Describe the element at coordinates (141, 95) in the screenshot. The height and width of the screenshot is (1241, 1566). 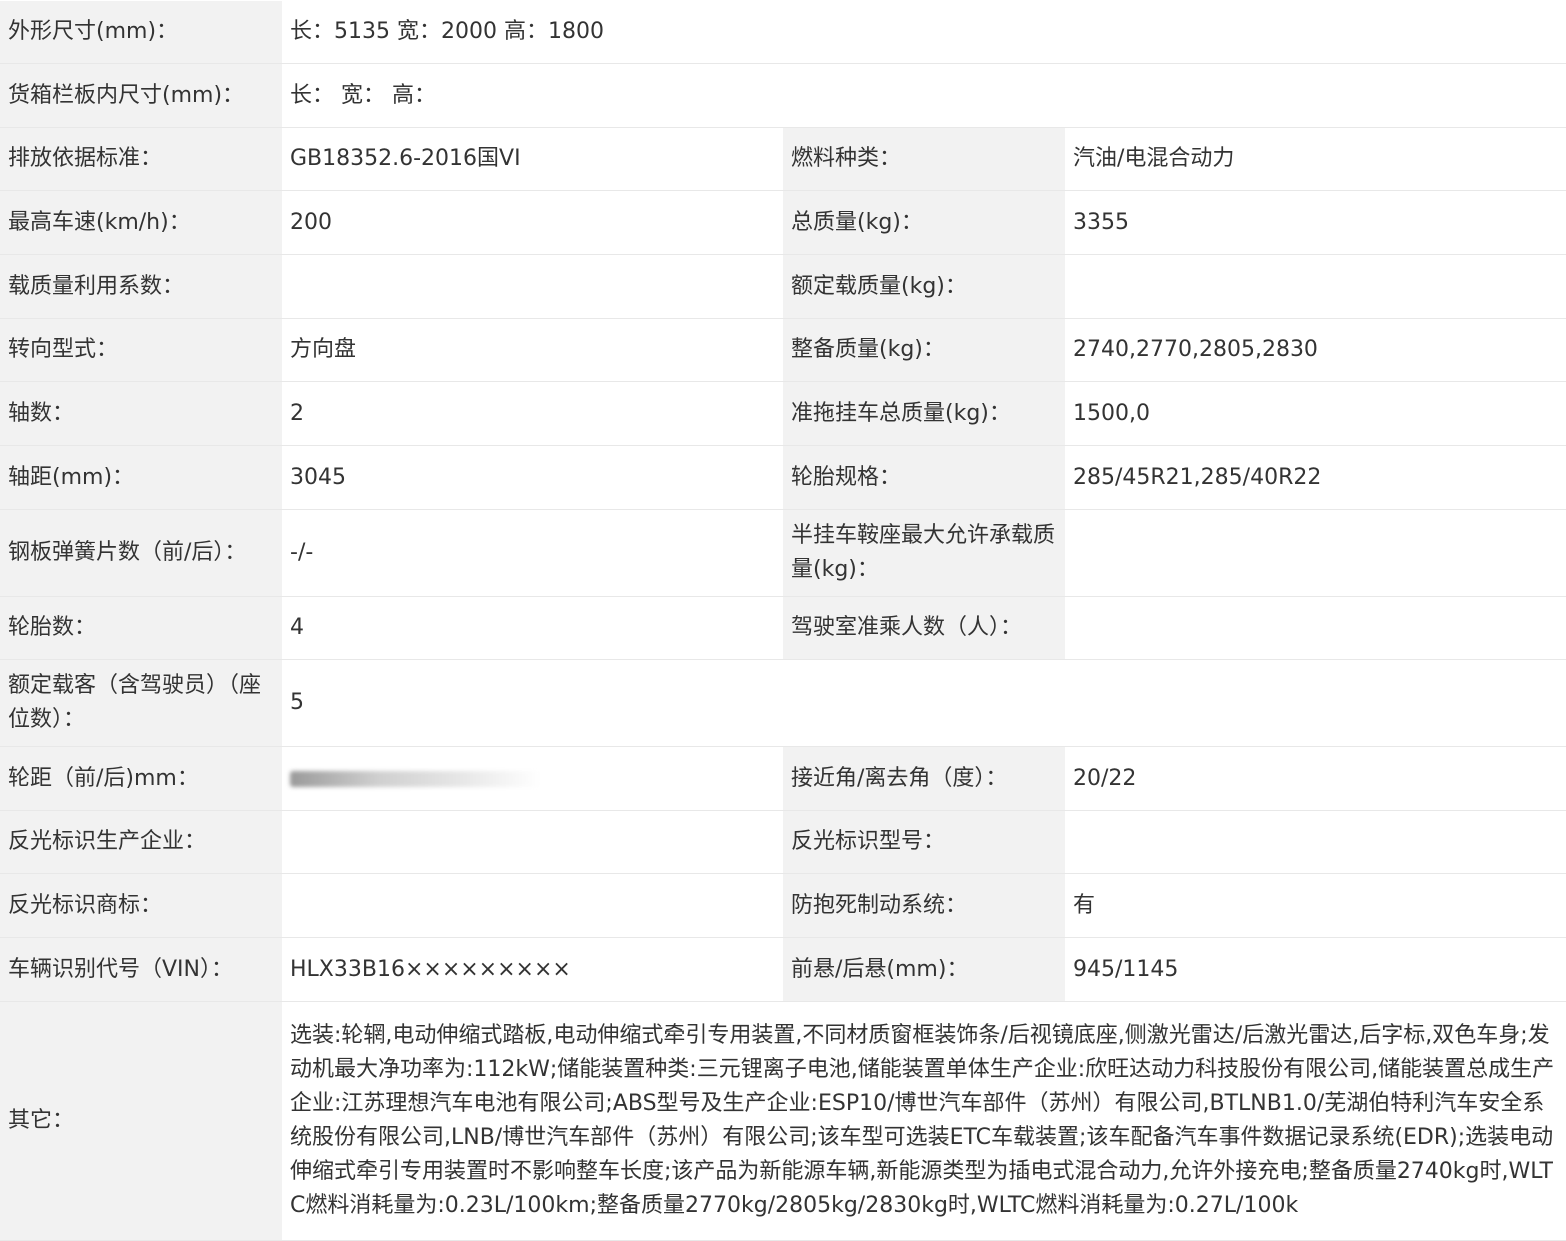
I see `label-cargo-dimensions: 货箱栏板内尺寸(mm)：` at that location.